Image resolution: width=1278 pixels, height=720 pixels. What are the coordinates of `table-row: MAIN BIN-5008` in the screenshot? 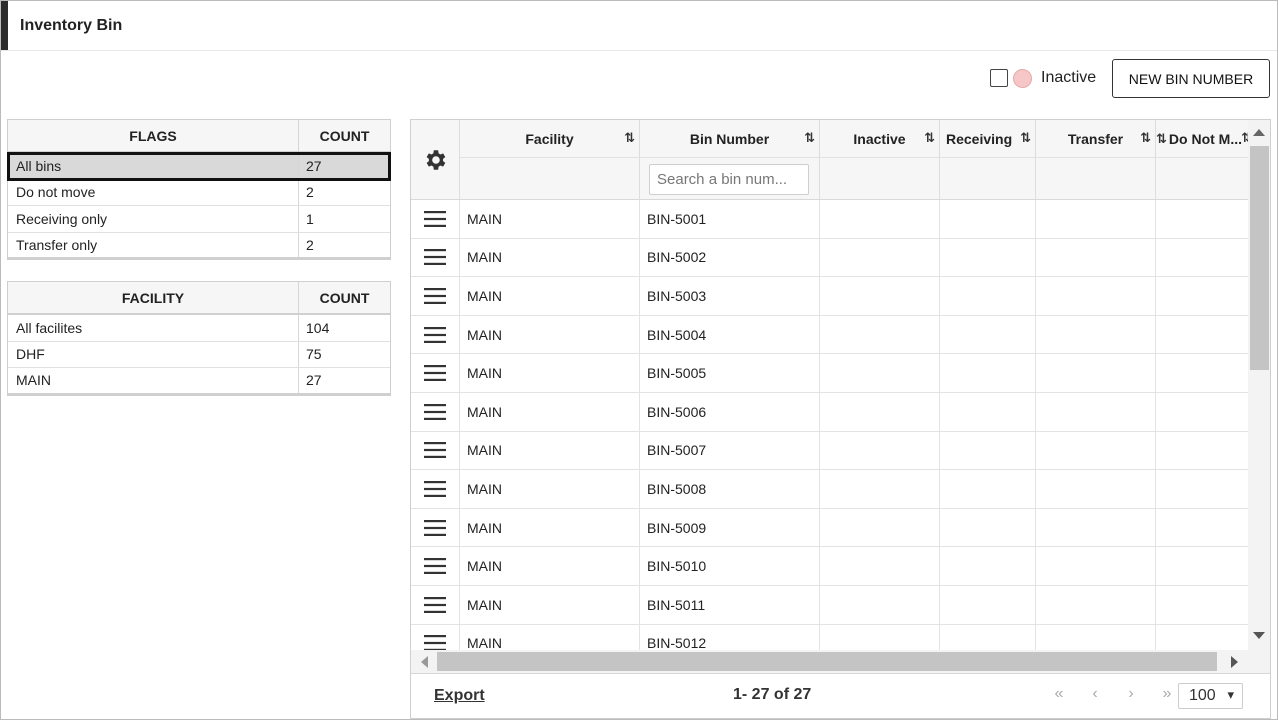 It's located at (829, 489).